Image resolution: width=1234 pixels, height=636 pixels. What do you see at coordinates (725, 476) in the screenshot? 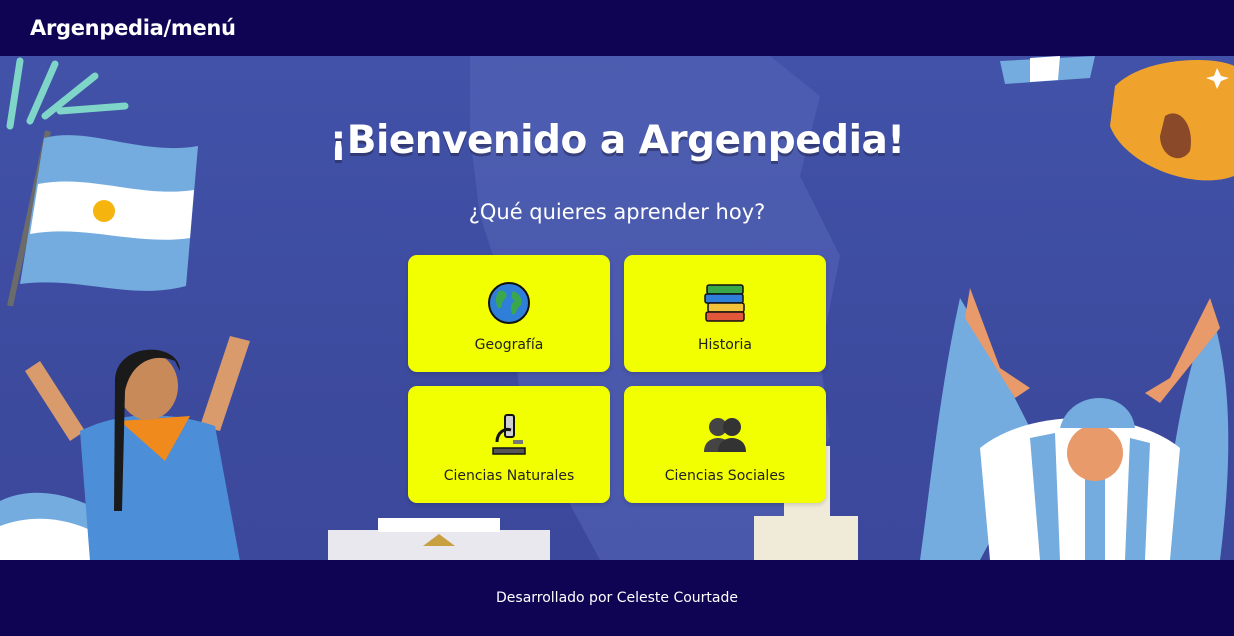
I see `ciencias-sociales-label: Ciencias Sociales` at bounding box center [725, 476].